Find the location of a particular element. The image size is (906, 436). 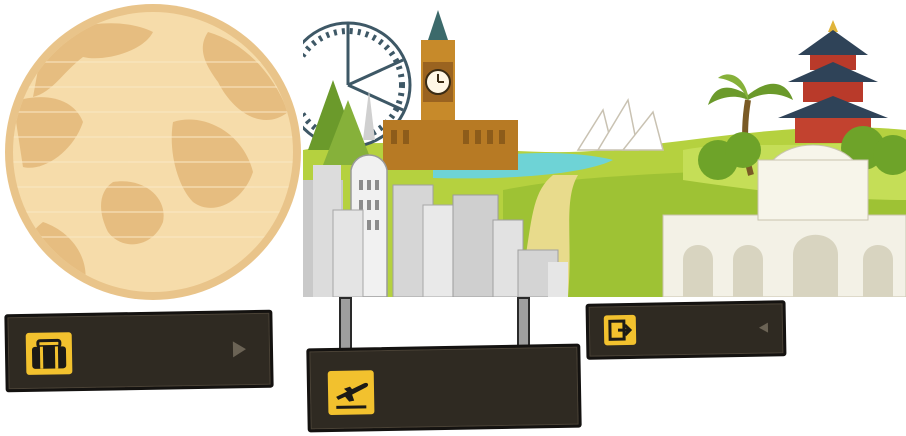

departure-icon-box is located at coordinates (351, 393).